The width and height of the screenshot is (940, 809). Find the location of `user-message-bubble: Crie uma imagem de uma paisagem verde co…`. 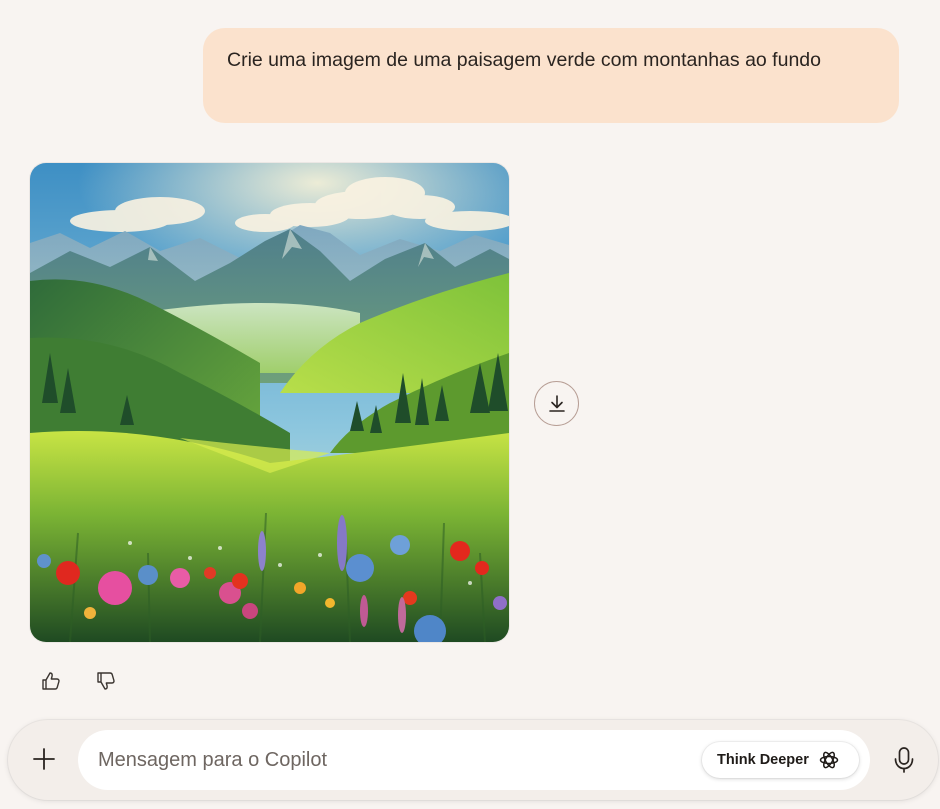

user-message-bubble: Crie uma imagem de uma paisagem verde co… is located at coordinates (551, 75).